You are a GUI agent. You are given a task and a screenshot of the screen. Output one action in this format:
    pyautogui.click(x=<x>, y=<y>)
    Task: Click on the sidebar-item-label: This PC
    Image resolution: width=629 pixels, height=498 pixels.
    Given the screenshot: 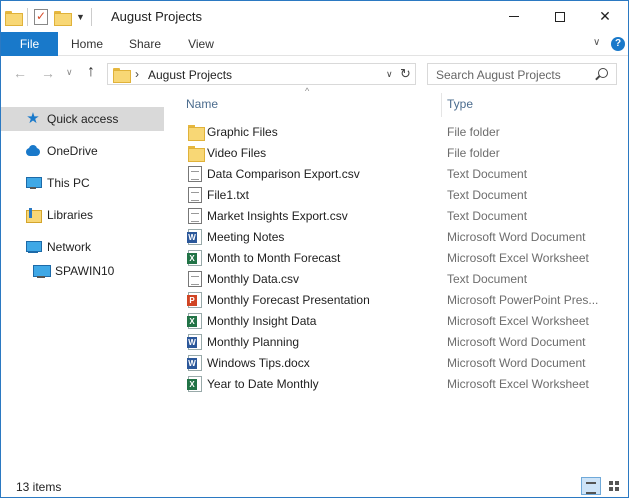 What is the action you would take?
    pyautogui.click(x=68, y=183)
    